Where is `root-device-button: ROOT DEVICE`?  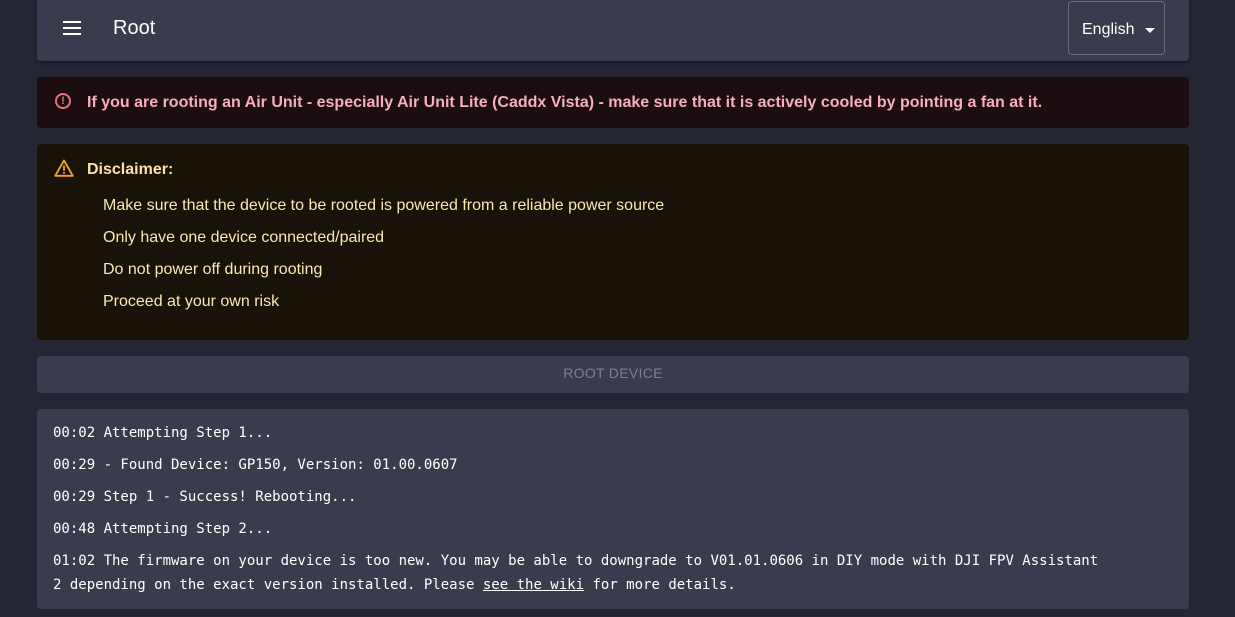
root-device-button: ROOT DEVICE is located at coordinates (613, 374).